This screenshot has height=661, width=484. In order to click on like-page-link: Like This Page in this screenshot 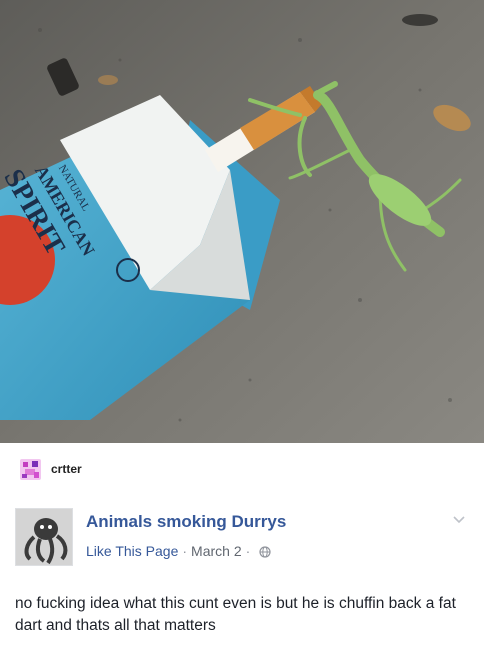, I will do `click(132, 551)`.